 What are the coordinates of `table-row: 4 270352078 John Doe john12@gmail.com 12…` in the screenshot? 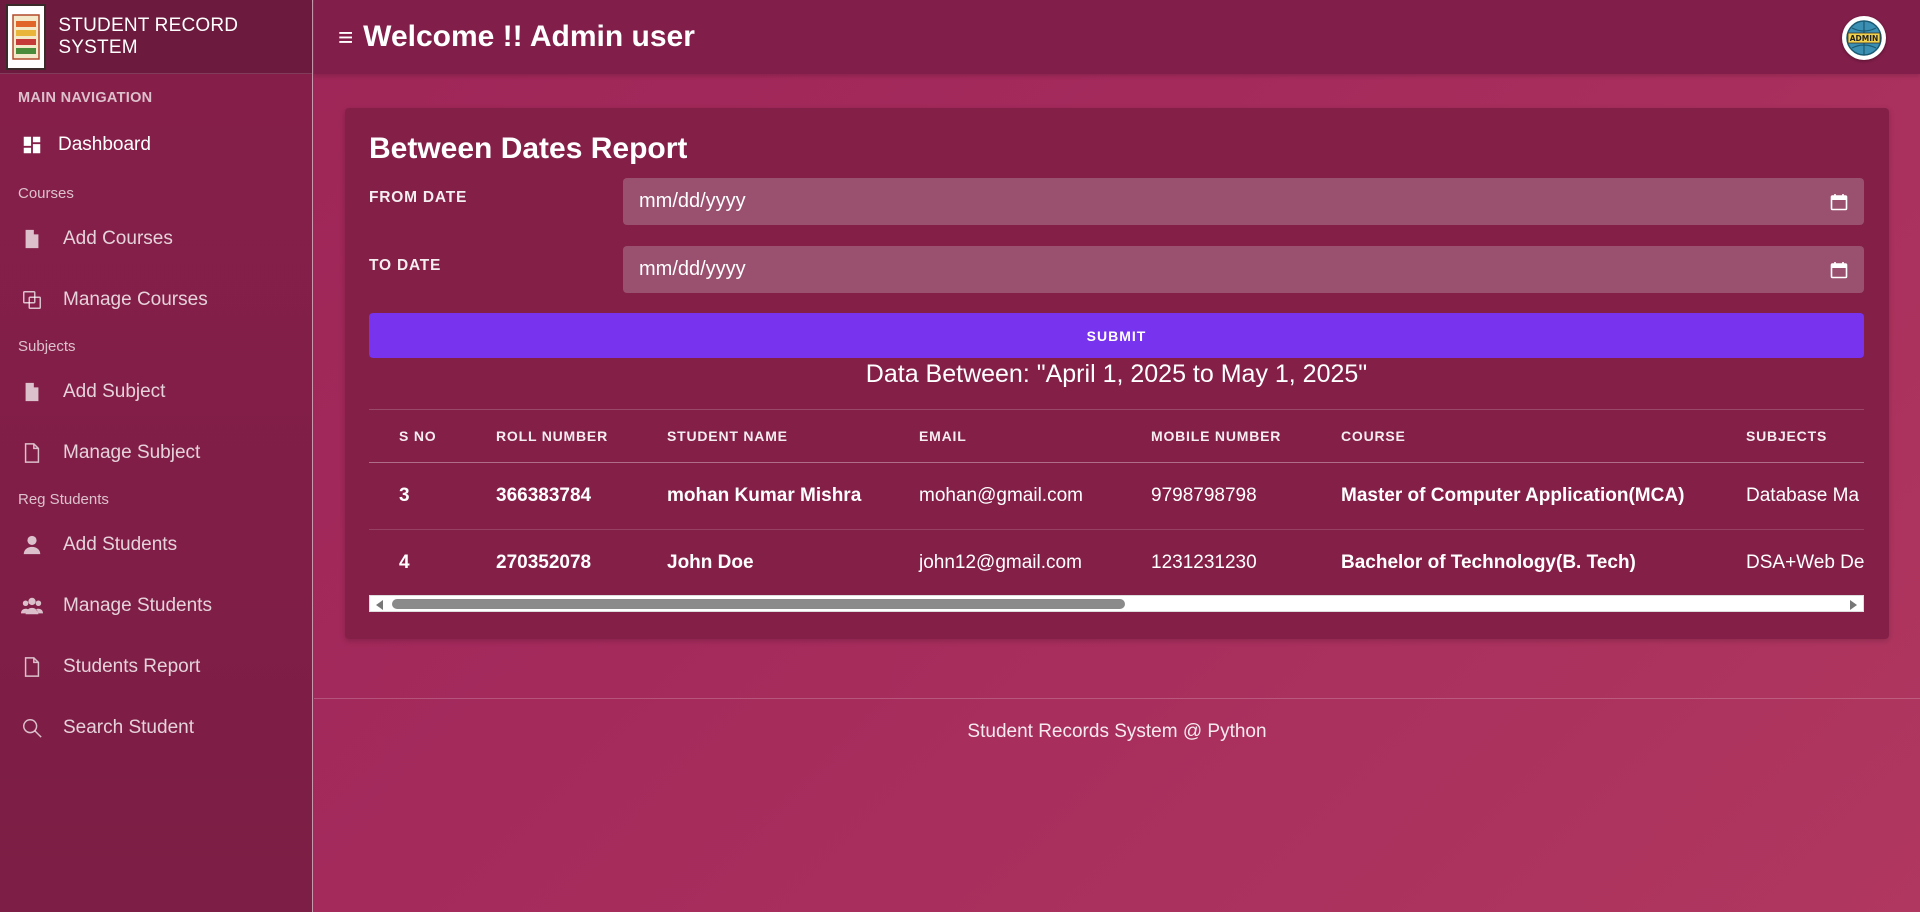 It's located at (1116, 558).